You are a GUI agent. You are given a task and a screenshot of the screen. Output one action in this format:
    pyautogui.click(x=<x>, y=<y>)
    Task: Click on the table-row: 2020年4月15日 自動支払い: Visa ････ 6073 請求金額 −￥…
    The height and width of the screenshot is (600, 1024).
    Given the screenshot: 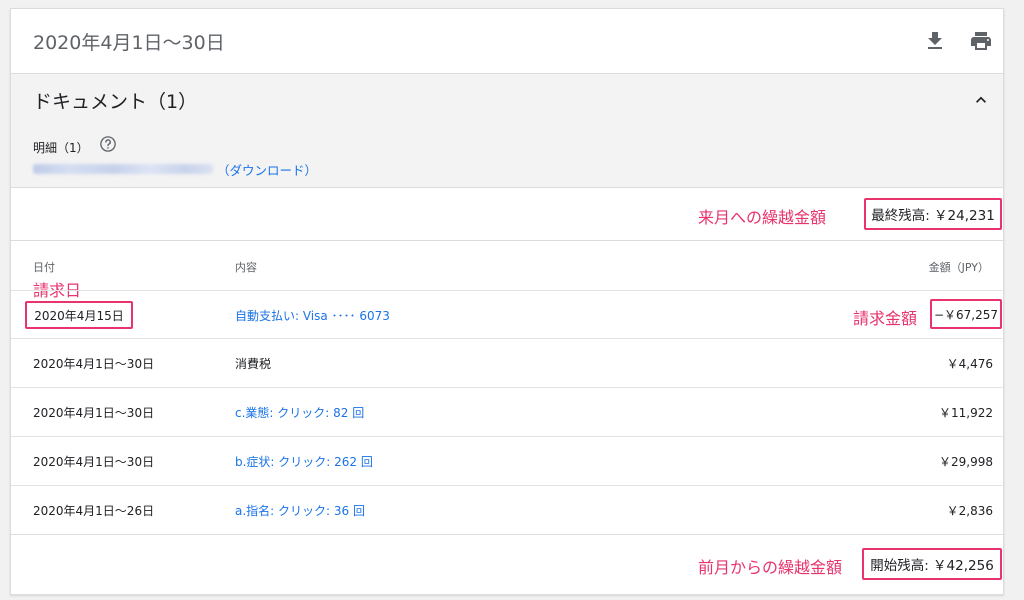 What is the action you would take?
    pyautogui.click(x=507, y=314)
    